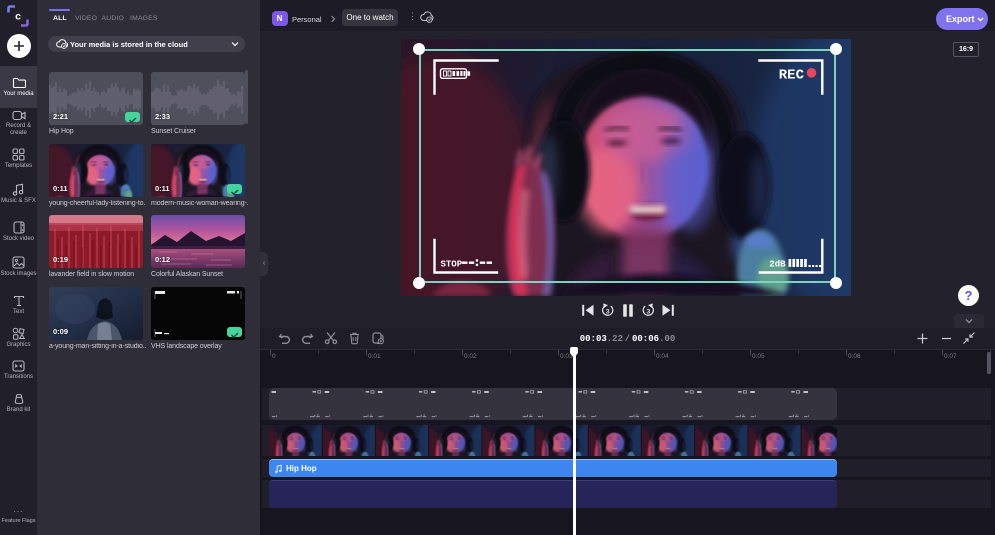 This screenshot has height=535, width=995. Describe the element at coordinates (18, 17) in the screenshot. I see `svg-text: c` at that location.